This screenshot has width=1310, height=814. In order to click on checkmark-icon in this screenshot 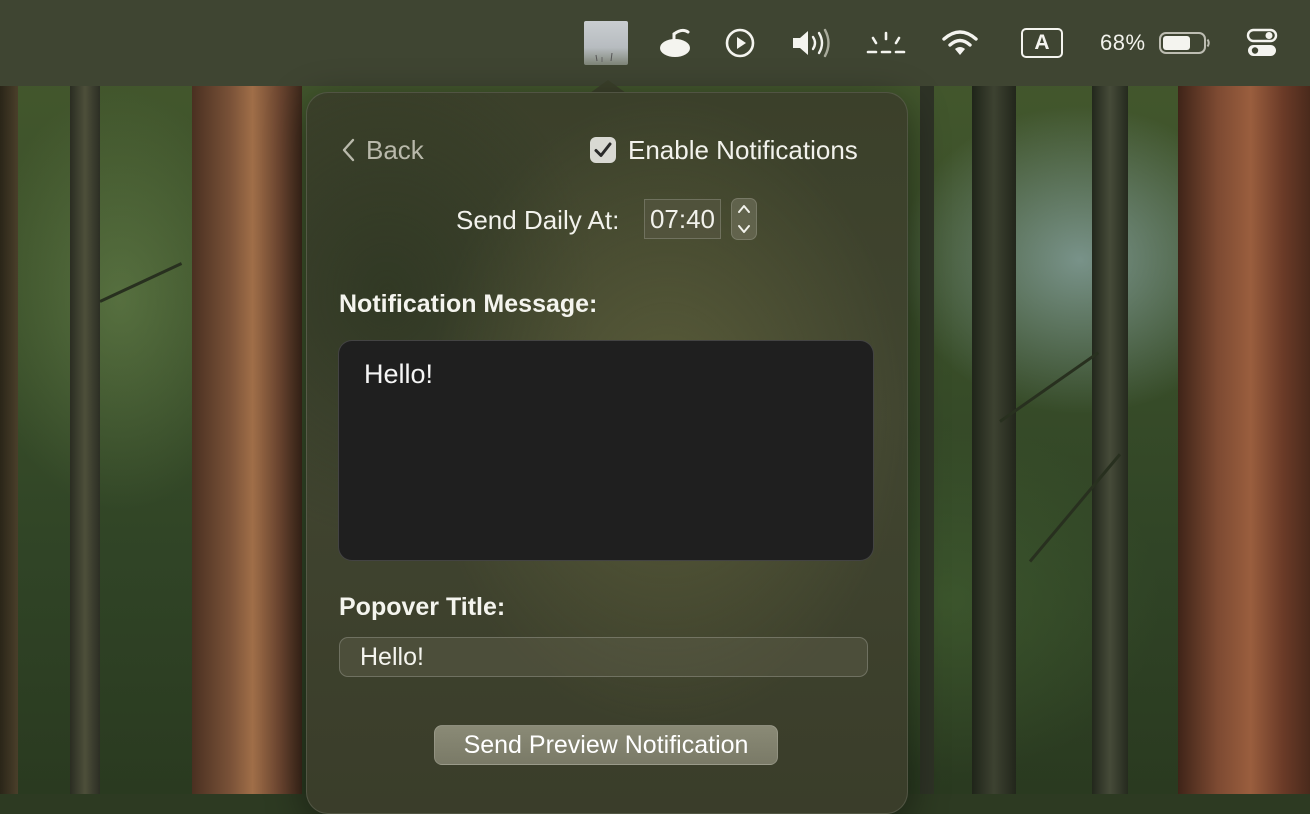, I will do `click(603, 149)`.